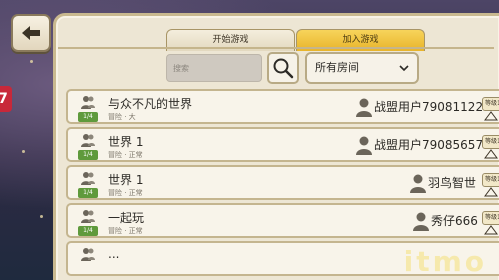  What do you see at coordinates (452, 183) in the screenshot?
I see `host-name: 羽鸟智世` at bounding box center [452, 183].